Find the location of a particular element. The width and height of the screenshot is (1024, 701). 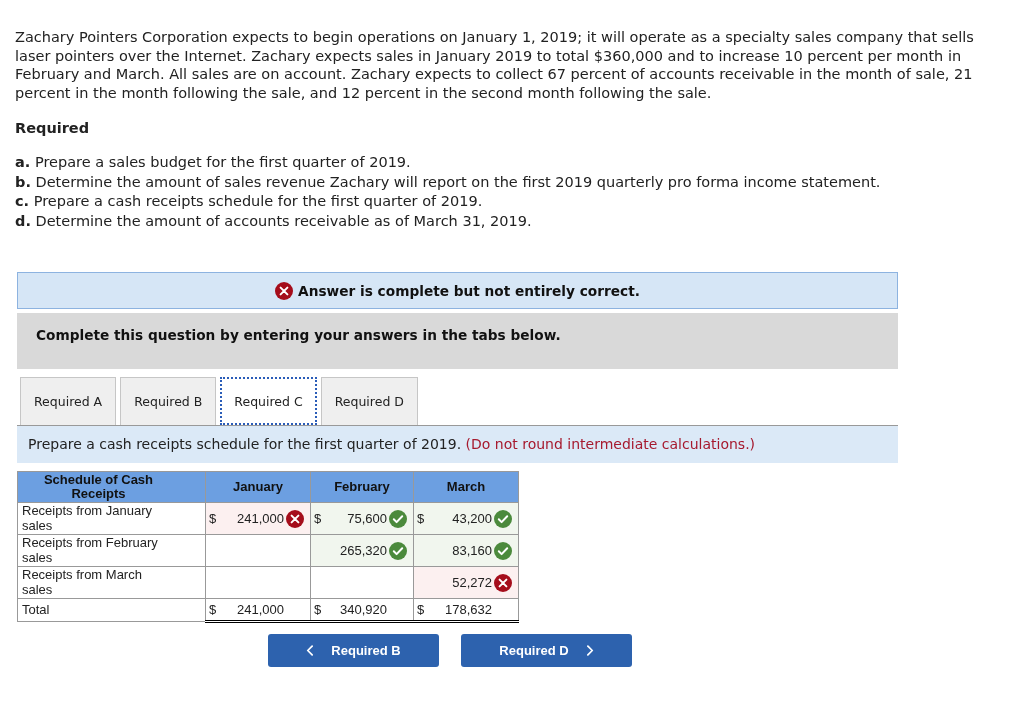

amount-text: 83,160 is located at coordinates (472, 550).